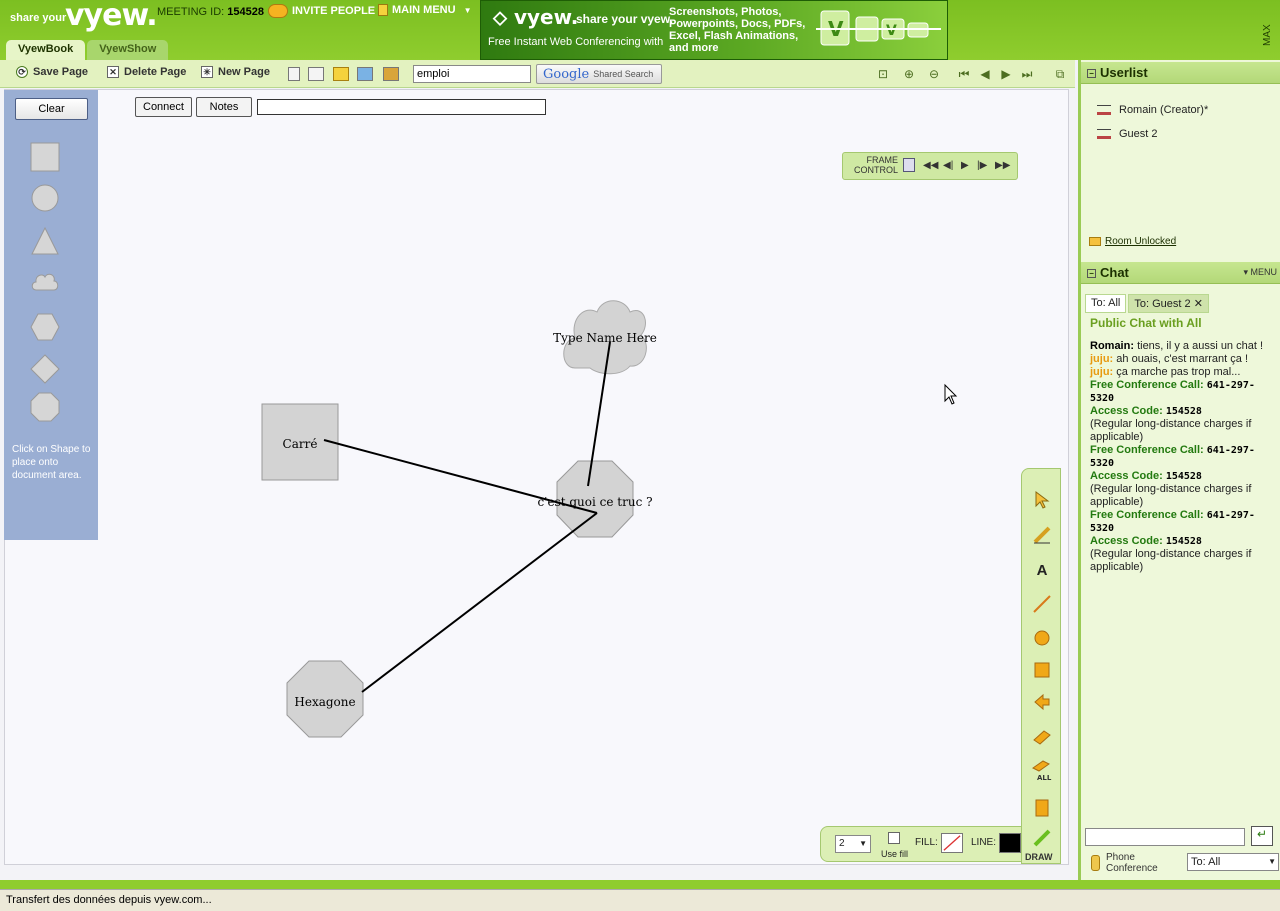 This screenshot has height=911, width=1280. I want to click on phone-conference-button: Phone Conference, so click(1124, 863).